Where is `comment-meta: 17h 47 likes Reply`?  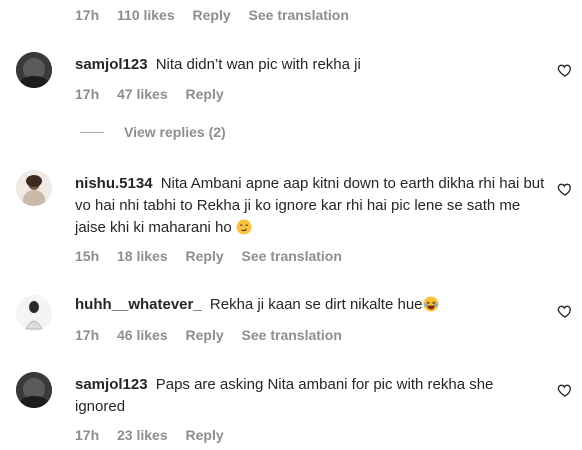
comment-meta: 17h 47 likes Reply is located at coordinates (156, 94).